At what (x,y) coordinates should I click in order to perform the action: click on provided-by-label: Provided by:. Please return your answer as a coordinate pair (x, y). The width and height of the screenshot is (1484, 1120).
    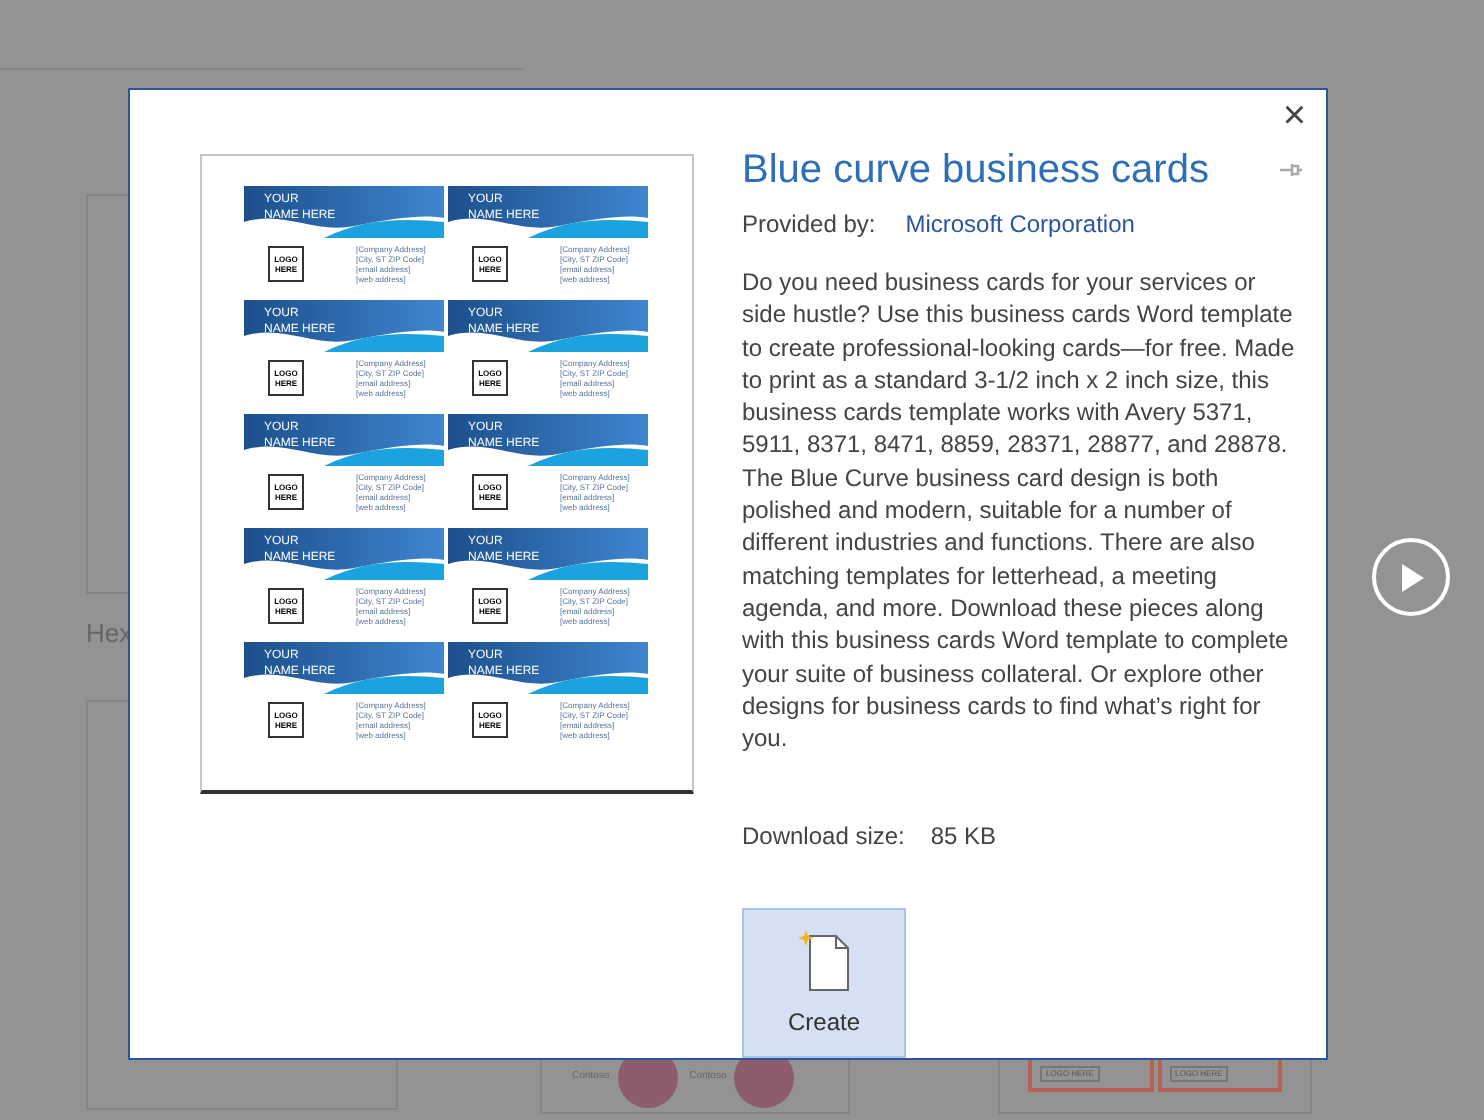
    Looking at the image, I should click on (809, 225).